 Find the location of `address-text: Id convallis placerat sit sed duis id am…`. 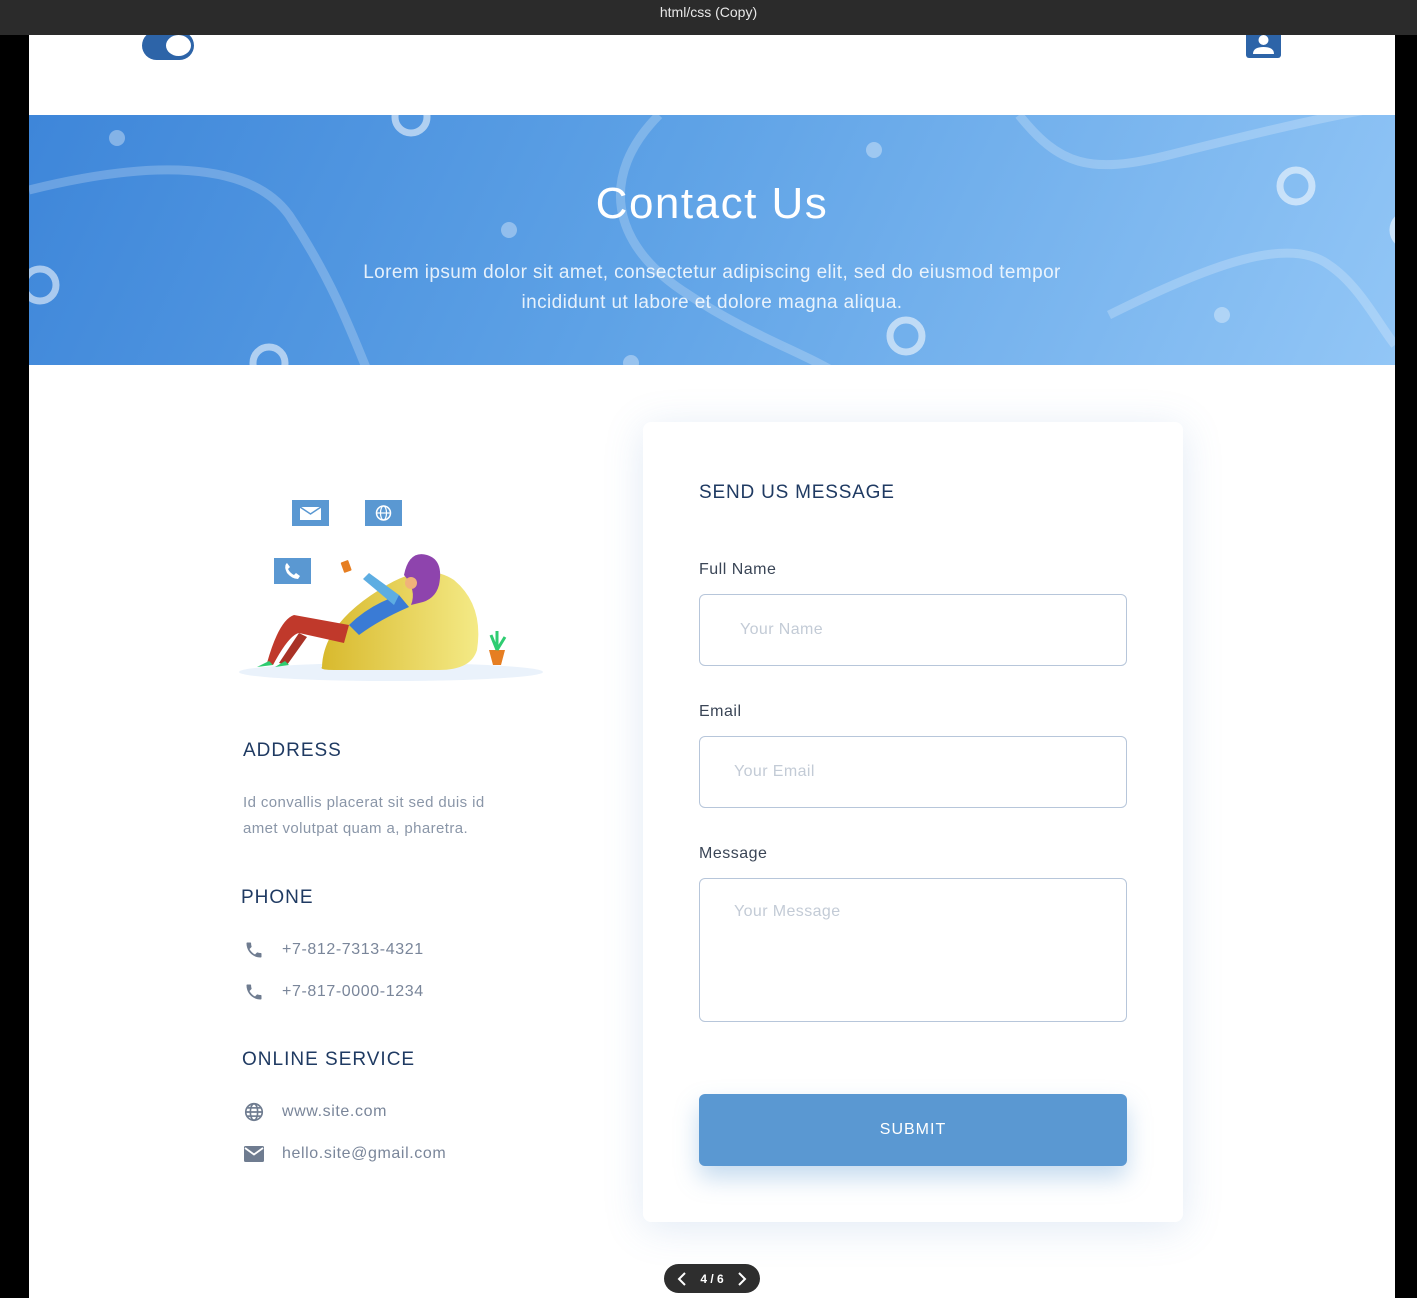

address-text: Id convallis placerat sit sed duis id am… is located at coordinates (364, 816).